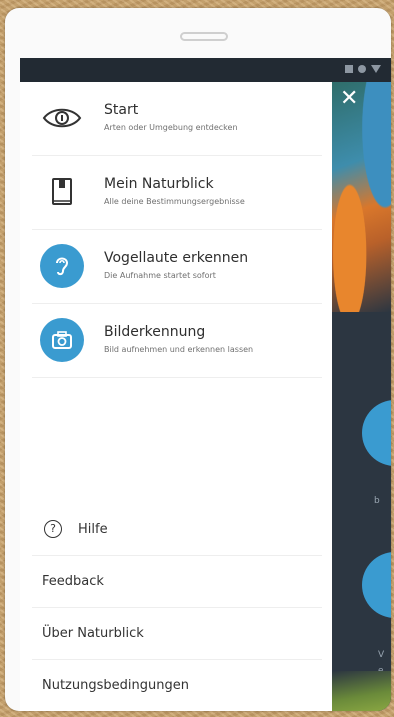  Describe the element at coordinates (177, 634) in the screenshot. I see `menu-item-ueber-naturblick: Über Naturblick` at that location.